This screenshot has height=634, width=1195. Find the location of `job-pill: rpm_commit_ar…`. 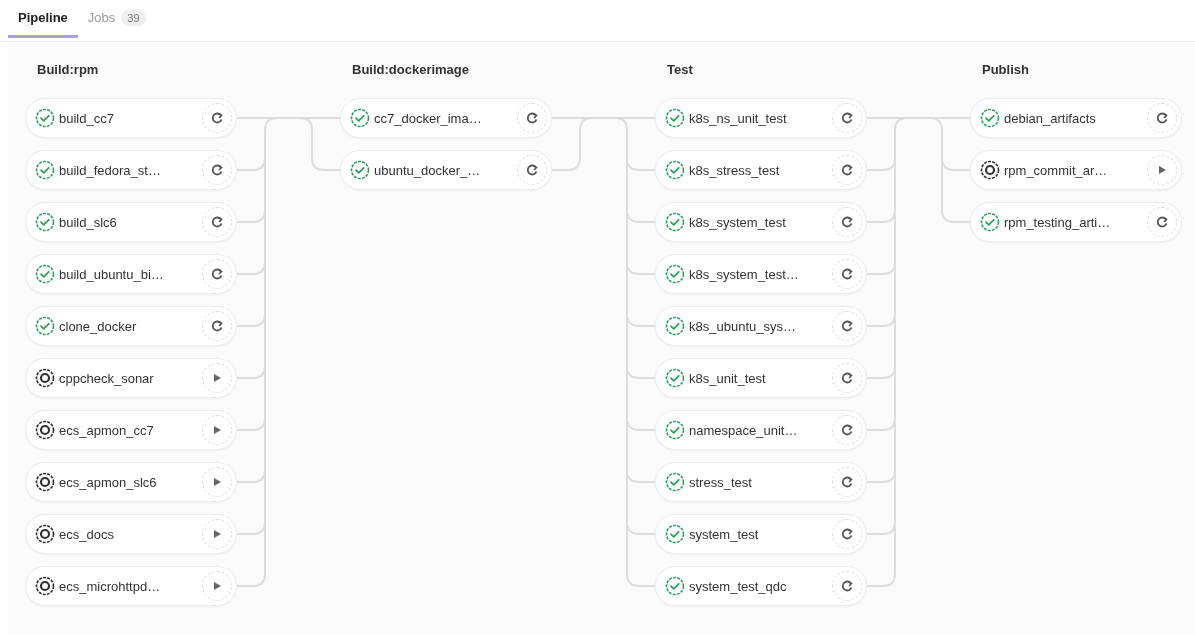

job-pill: rpm_commit_ar… is located at coordinates (1076, 170).